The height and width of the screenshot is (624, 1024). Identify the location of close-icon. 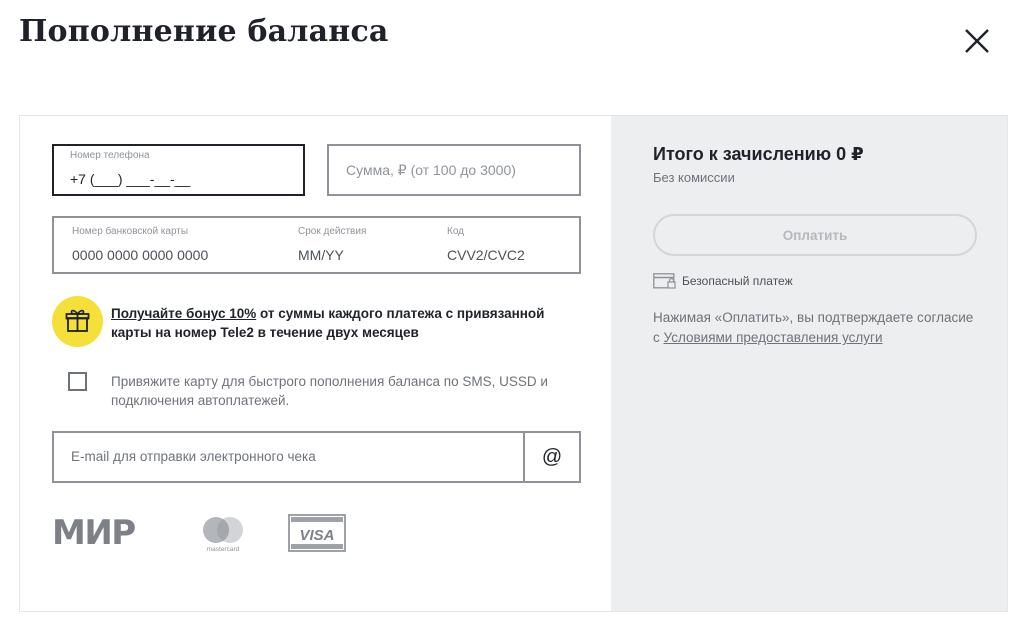
(977, 41).